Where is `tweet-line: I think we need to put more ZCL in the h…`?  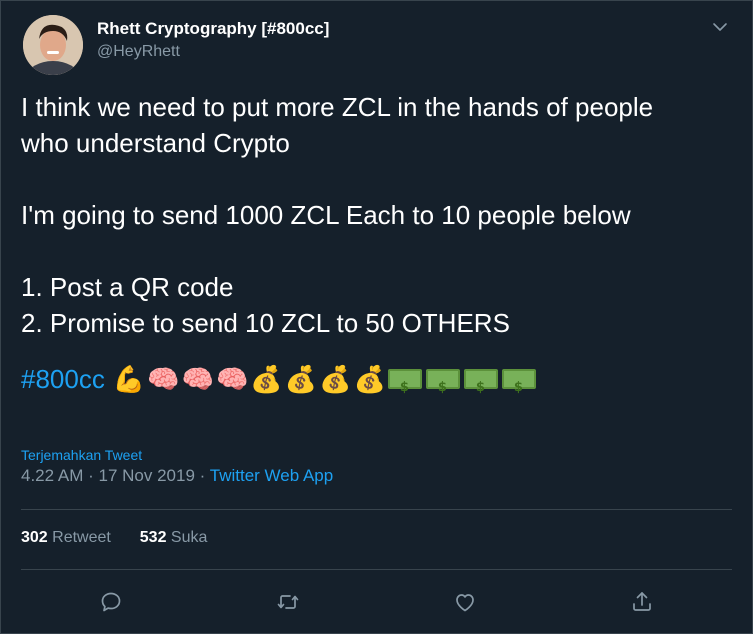 tweet-line: I think we need to put more ZCL in the h… is located at coordinates (337, 107).